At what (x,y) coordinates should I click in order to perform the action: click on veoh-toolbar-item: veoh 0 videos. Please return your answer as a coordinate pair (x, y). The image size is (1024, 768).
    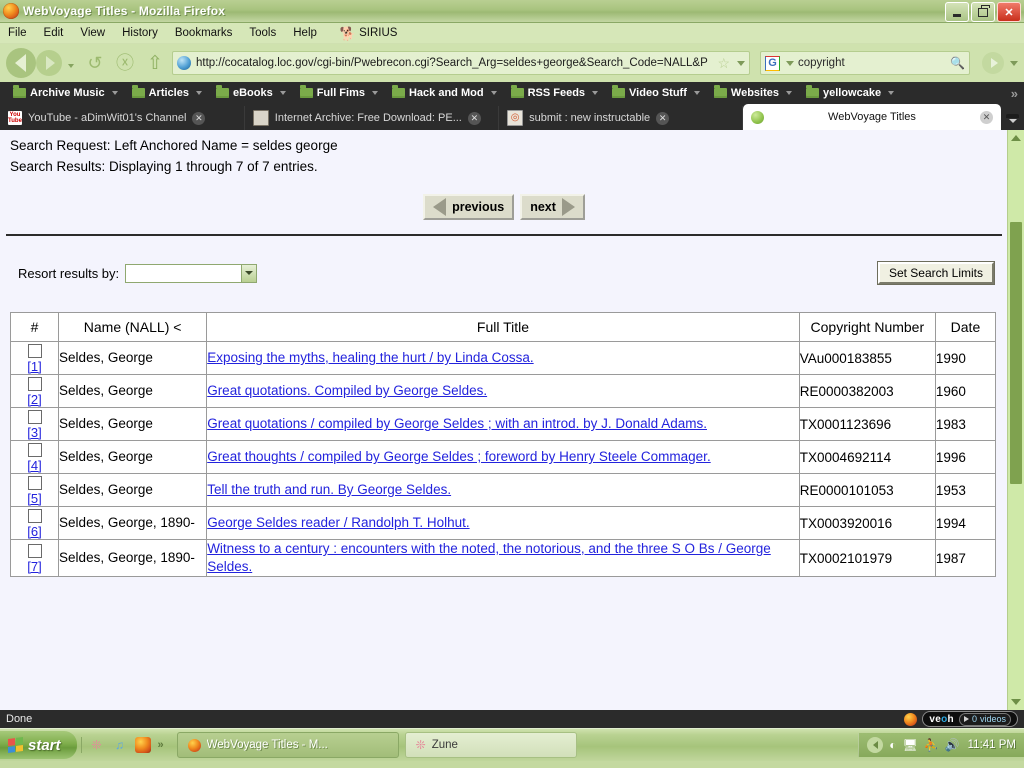
    Looking at the image, I should click on (970, 719).